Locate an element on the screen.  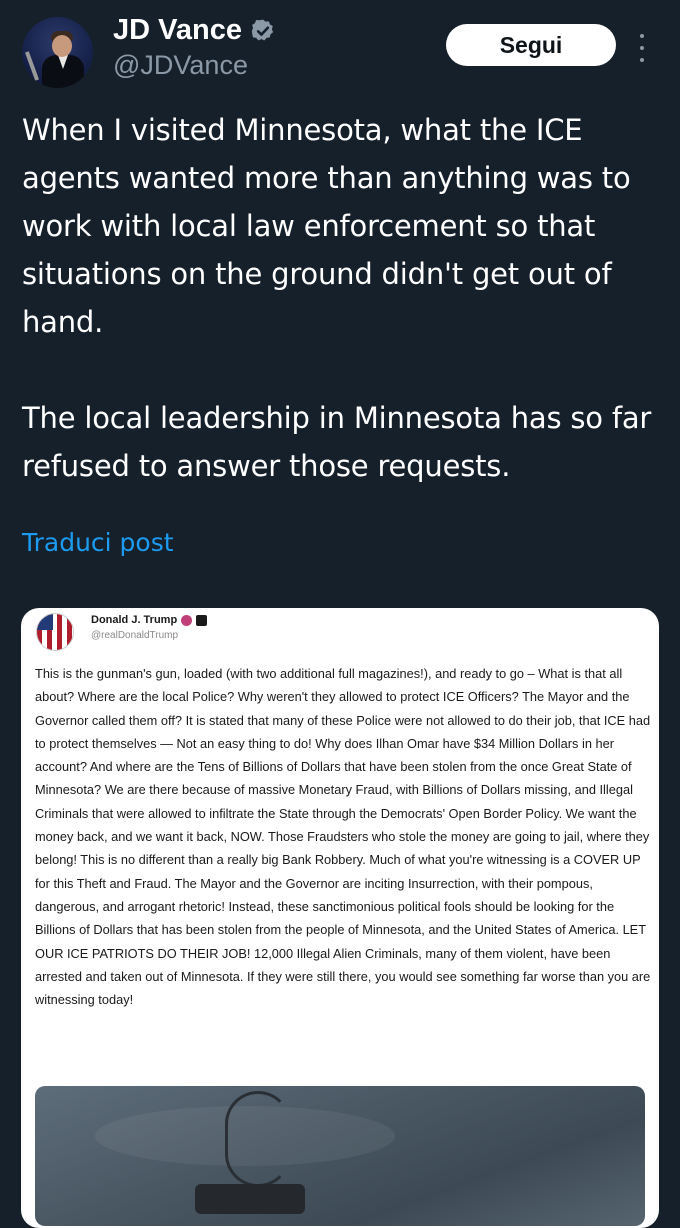
author-name: JD Vance is located at coordinates (177, 30).